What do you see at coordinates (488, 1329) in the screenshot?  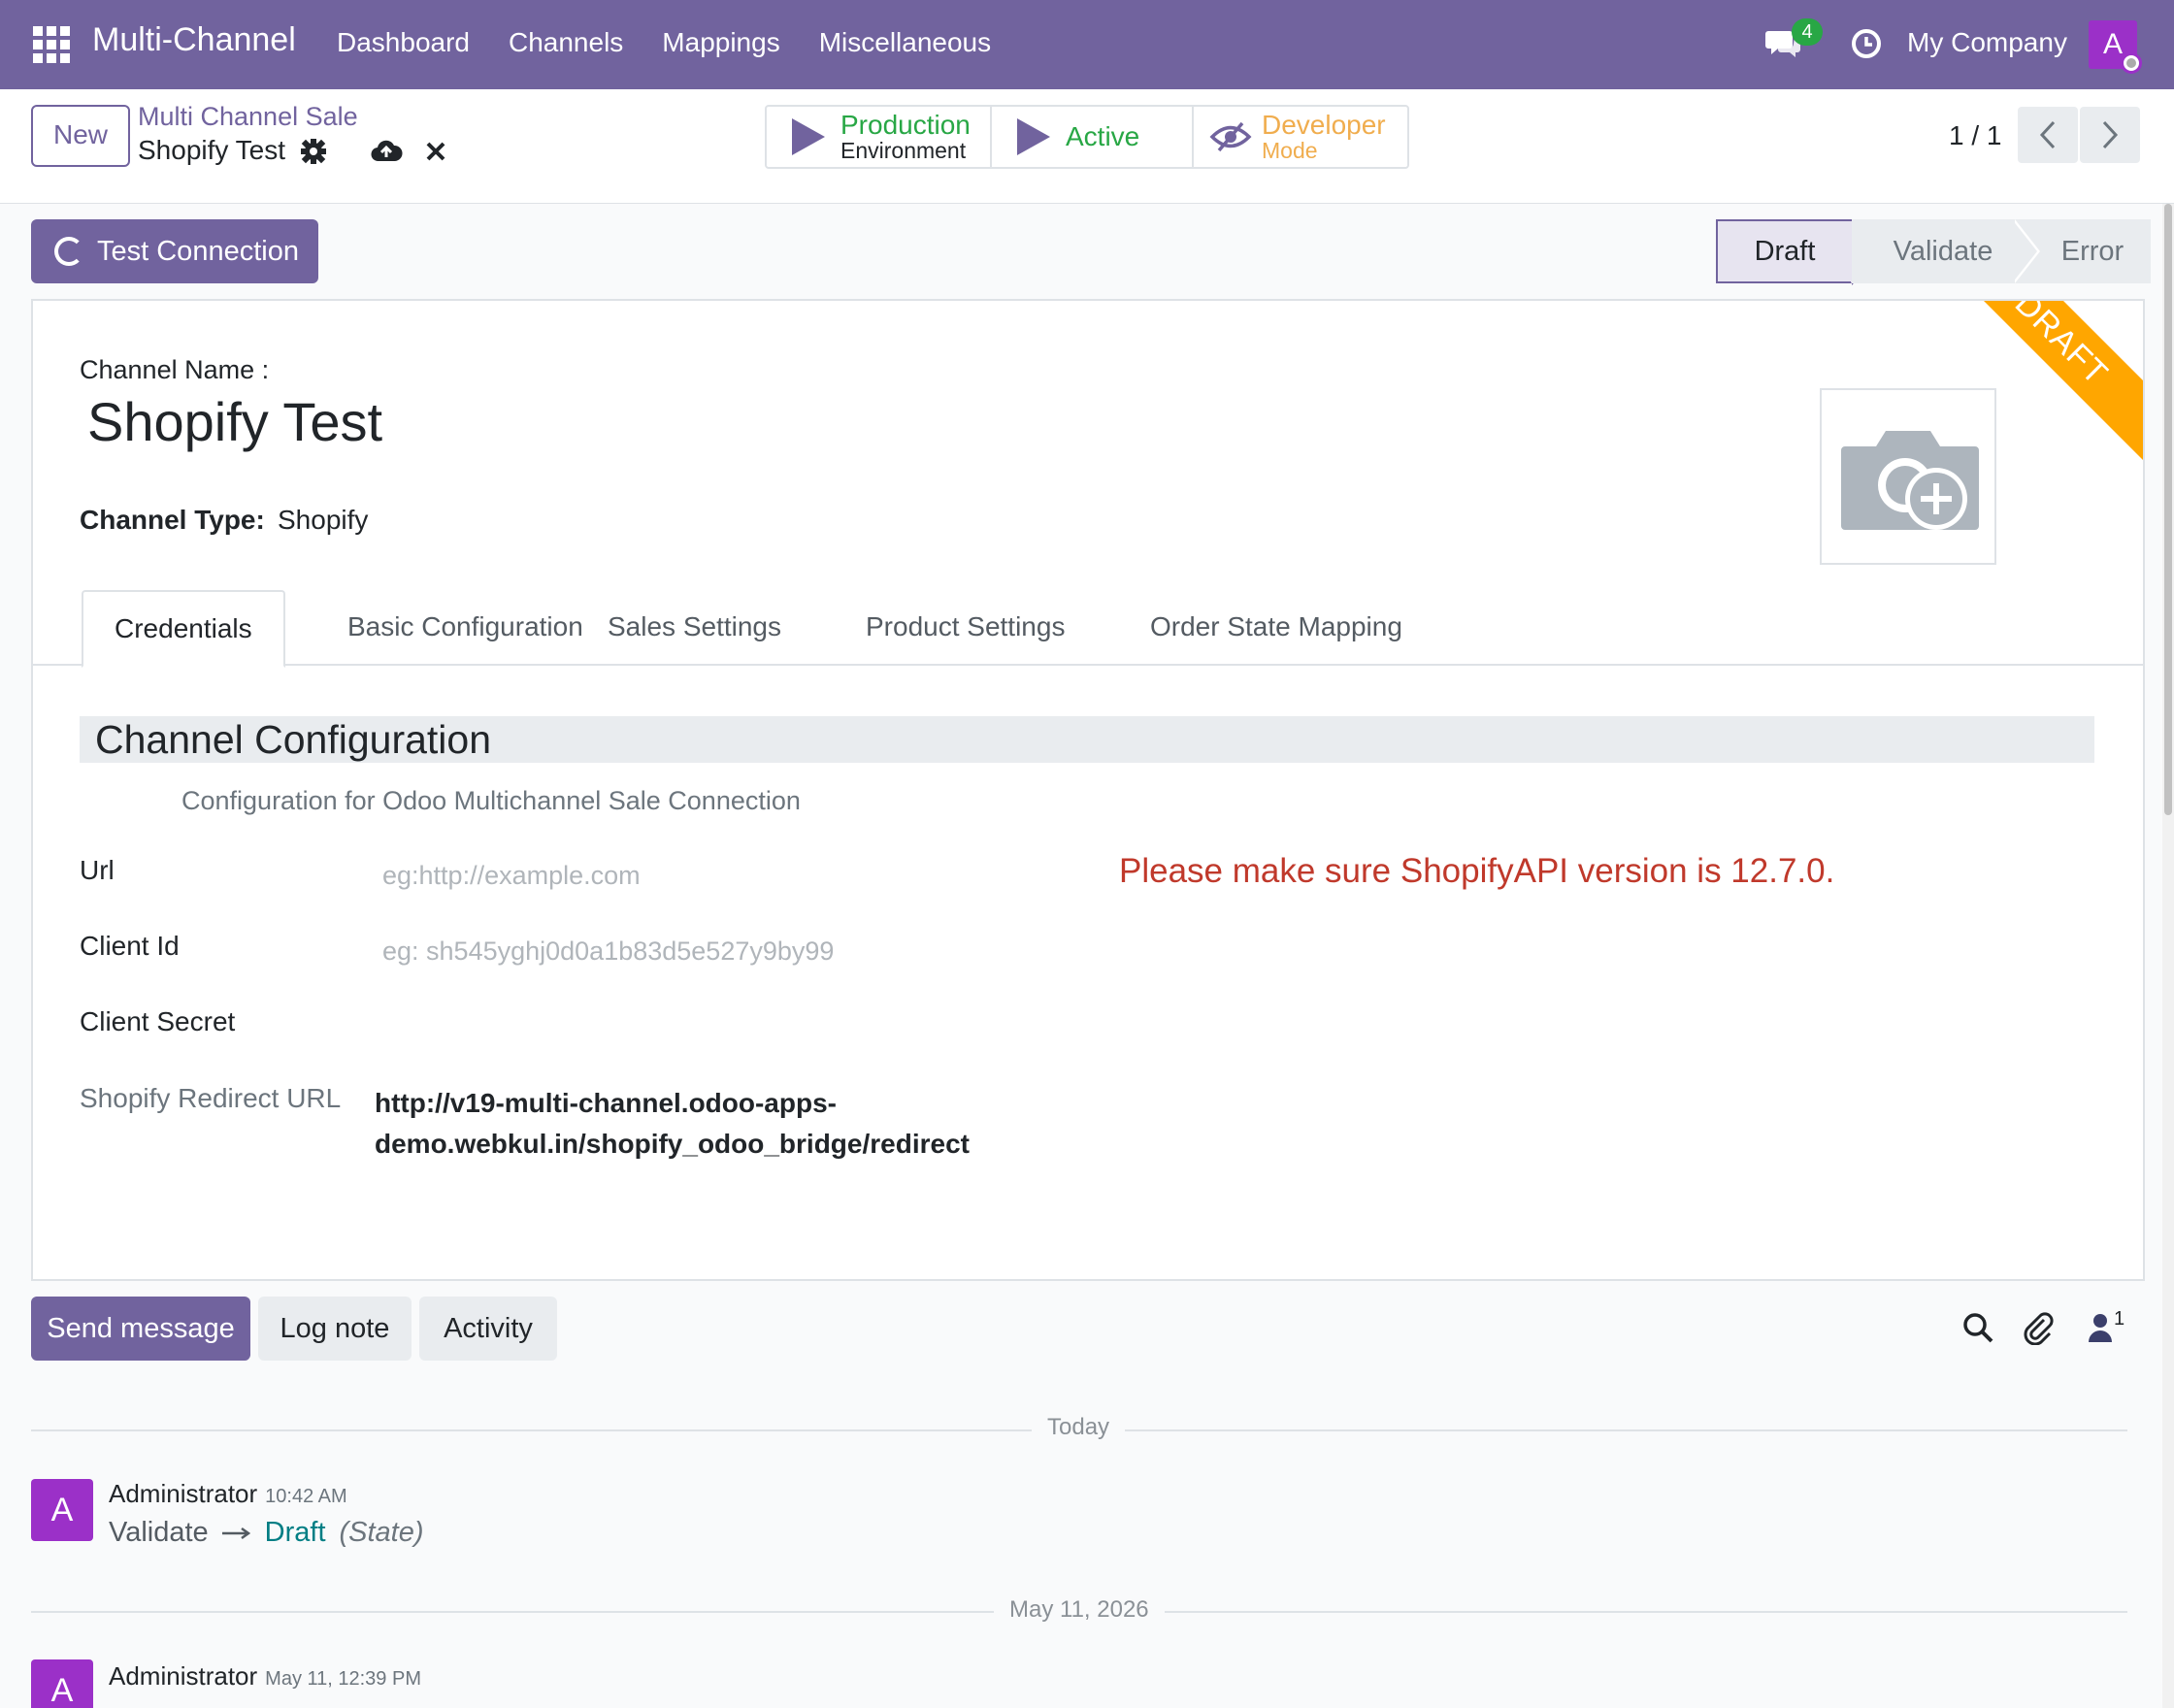 I see `activity-button: Activity` at bounding box center [488, 1329].